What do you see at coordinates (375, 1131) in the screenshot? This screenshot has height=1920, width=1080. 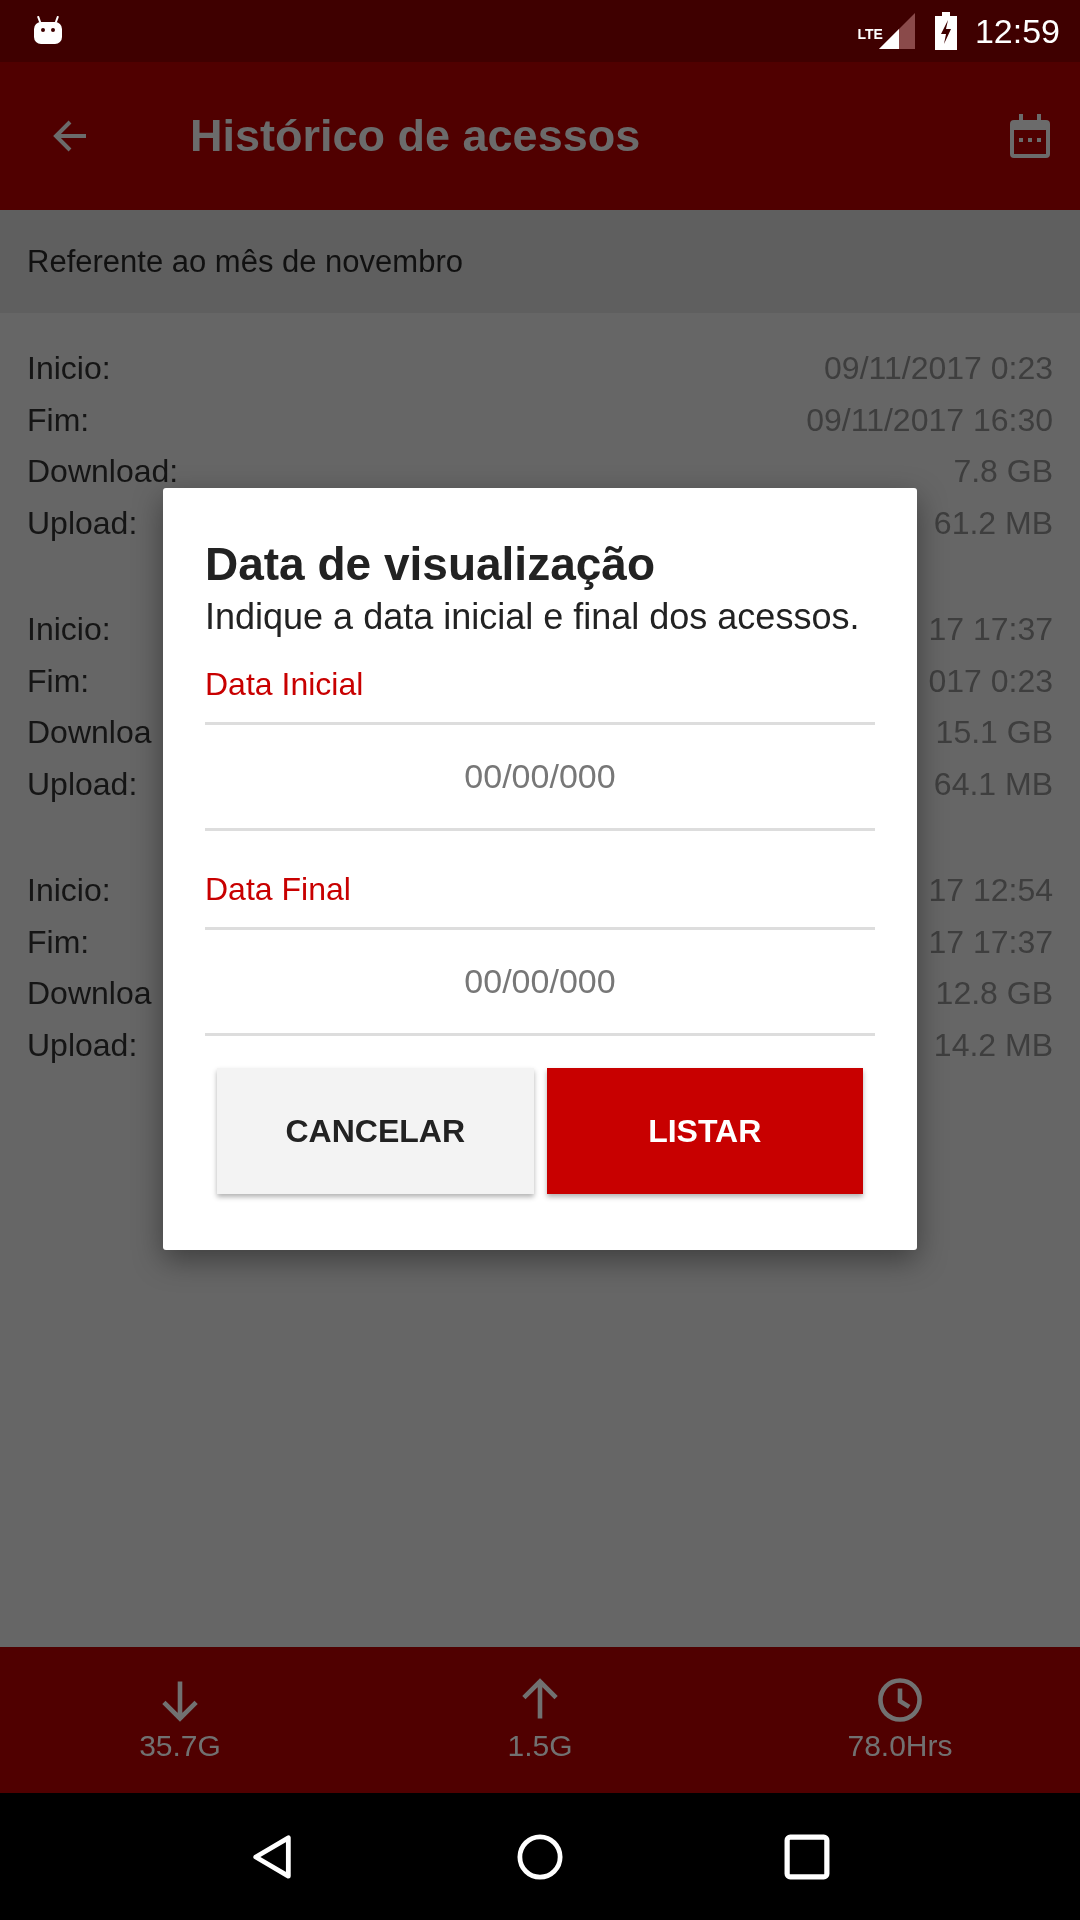 I see `cancel-button: CANCELAR` at bounding box center [375, 1131].